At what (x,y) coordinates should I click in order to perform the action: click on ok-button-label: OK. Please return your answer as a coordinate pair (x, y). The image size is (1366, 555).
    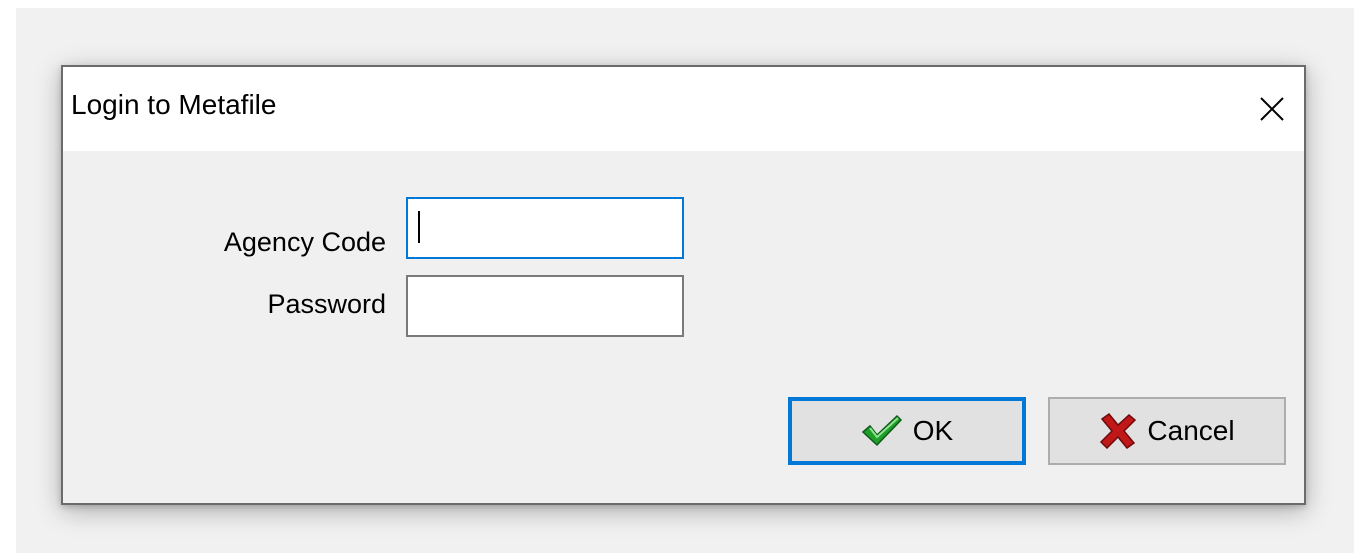
    Looking at the image, I should click on (933, 430).